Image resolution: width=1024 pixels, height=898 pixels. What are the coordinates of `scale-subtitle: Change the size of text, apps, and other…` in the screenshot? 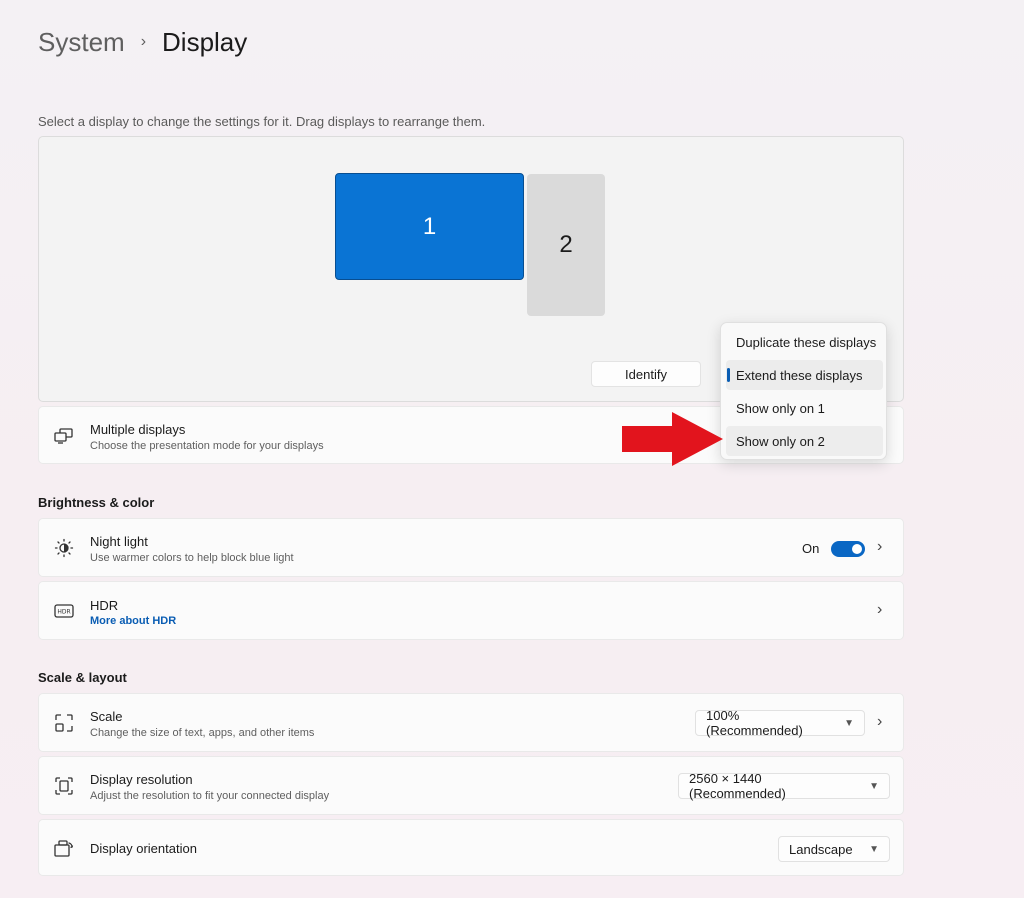 It's located at (202, 733).